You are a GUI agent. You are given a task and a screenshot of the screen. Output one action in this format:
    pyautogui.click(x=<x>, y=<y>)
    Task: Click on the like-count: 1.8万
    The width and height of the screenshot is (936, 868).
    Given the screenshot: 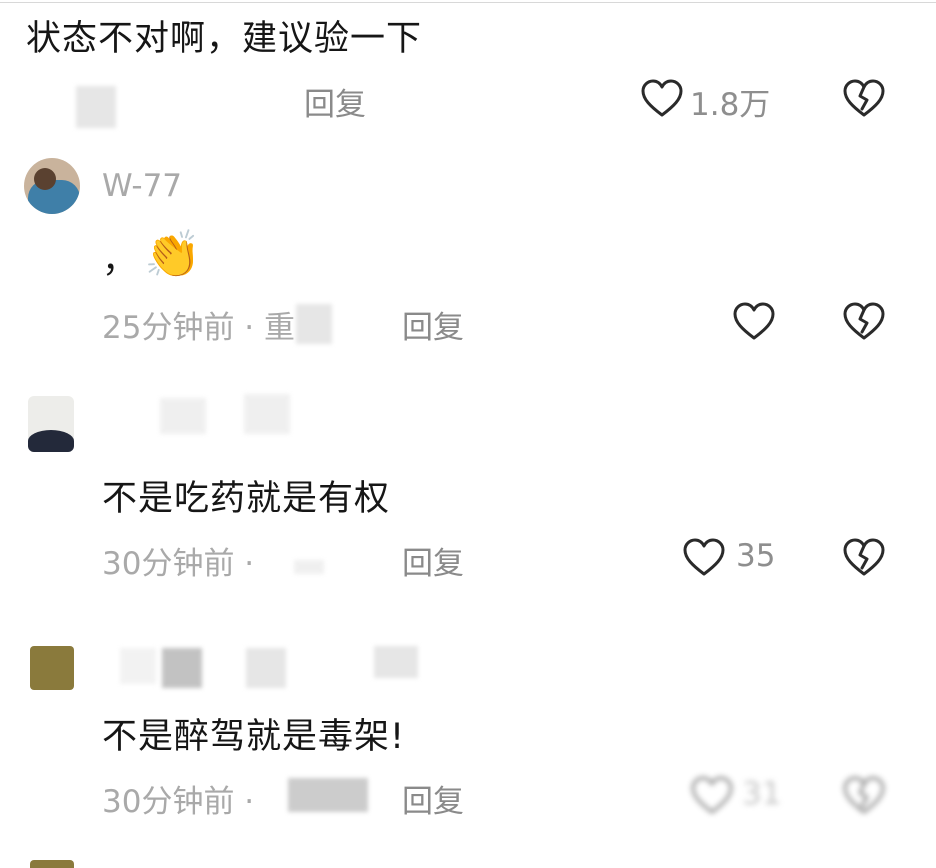 What is the action you would take?
    pyautogui.click(x=730, y=105)
    